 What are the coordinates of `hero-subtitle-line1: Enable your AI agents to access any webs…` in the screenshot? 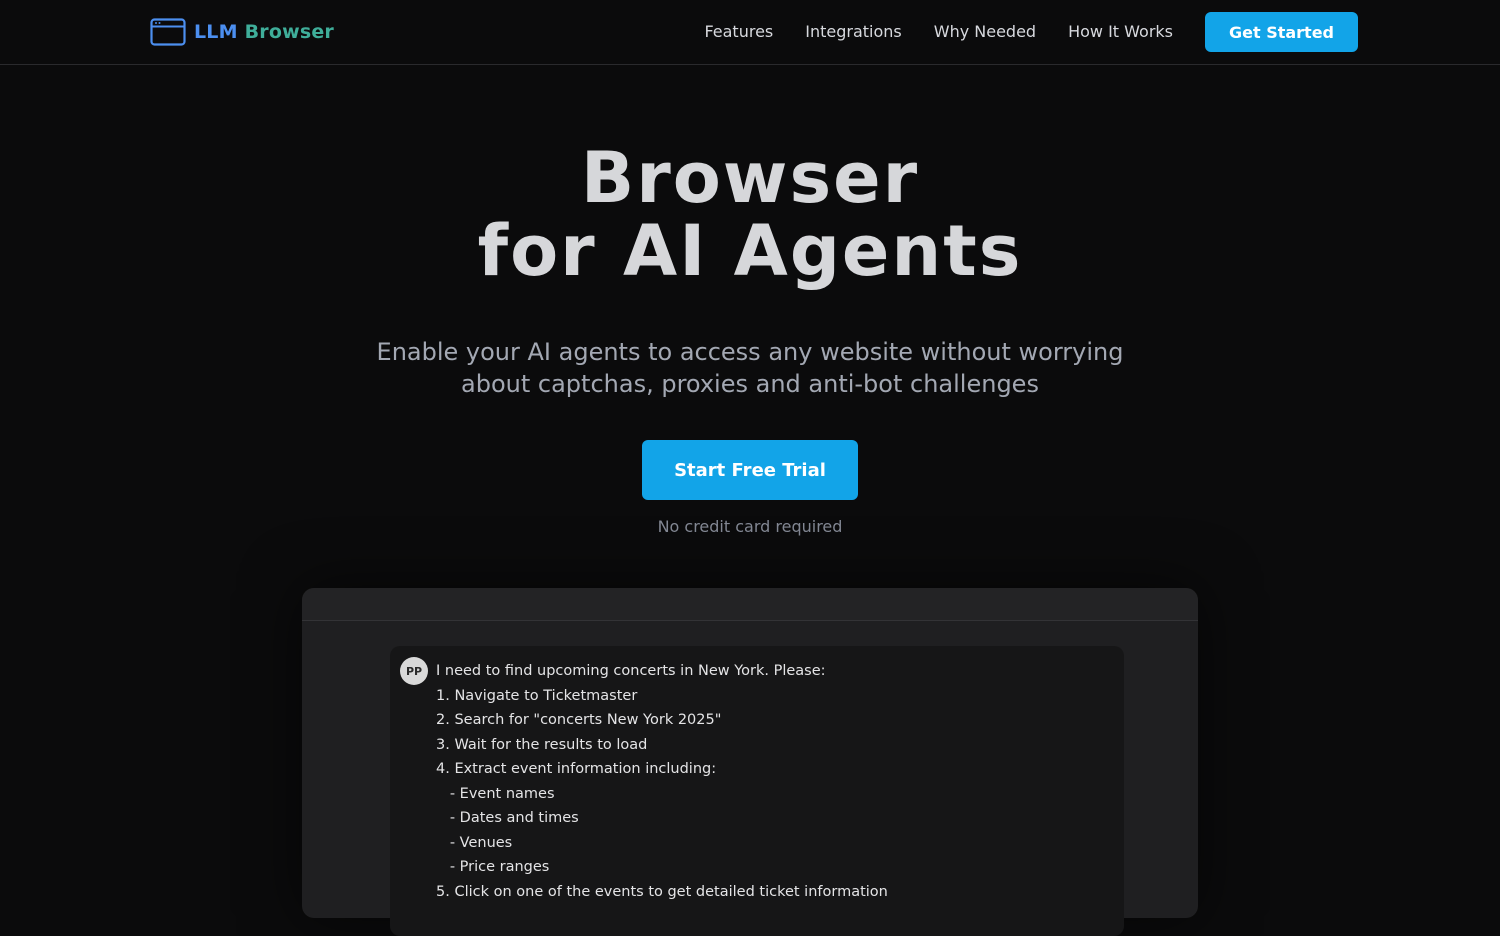 It's located at (750, 352).